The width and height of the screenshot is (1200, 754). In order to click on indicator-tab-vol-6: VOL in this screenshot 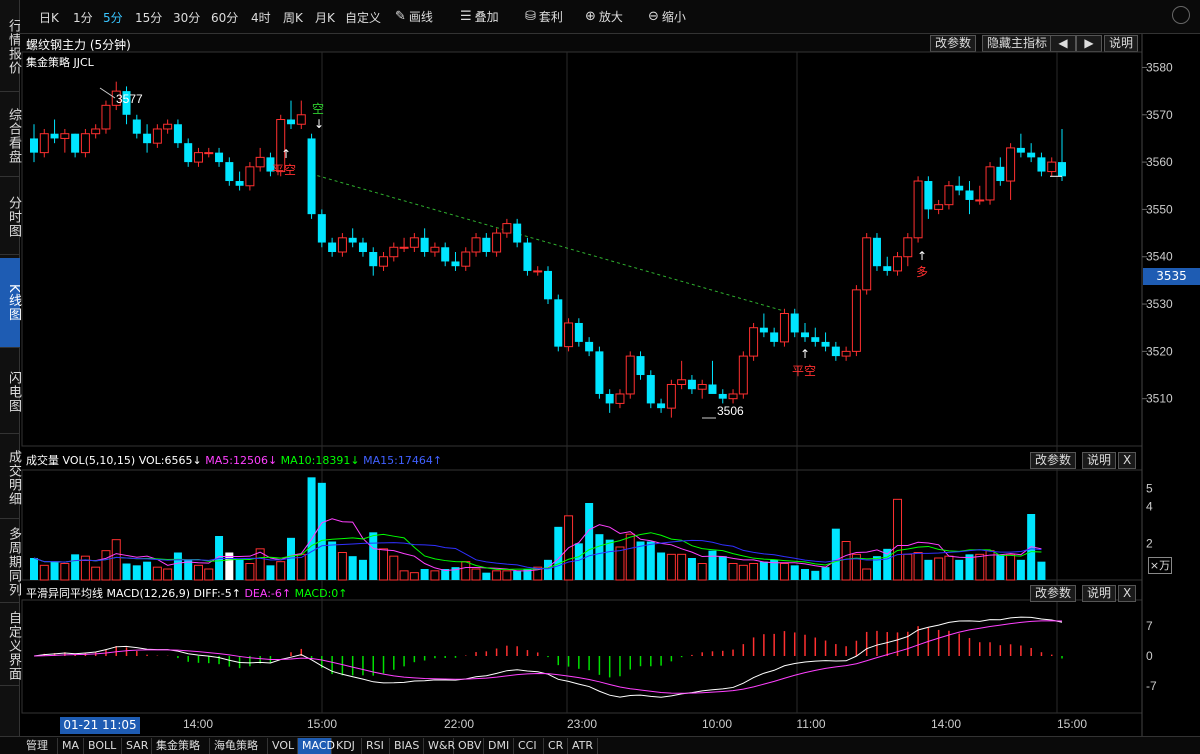, I will do `click(283, 746)`.